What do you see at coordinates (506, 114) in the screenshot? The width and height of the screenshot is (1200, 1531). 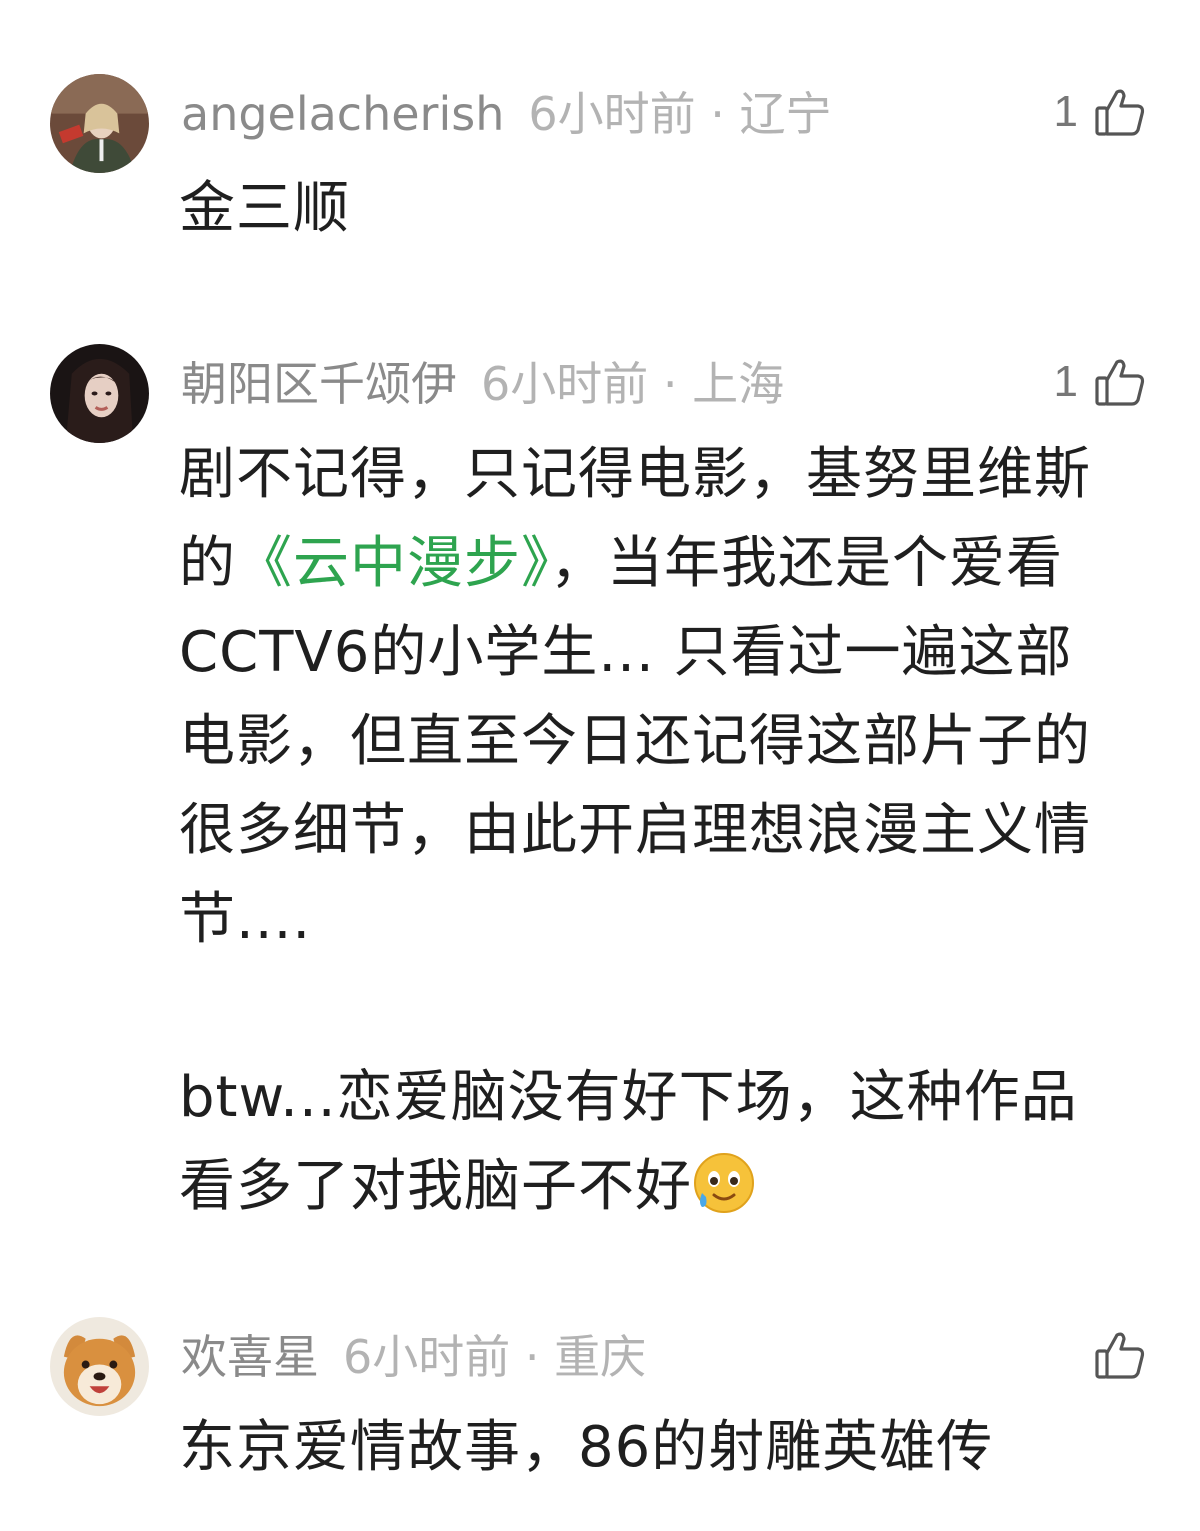 I see `comment-meta: angelacherish 6小时前 · 辽宁` at bounding box center [506, 114].